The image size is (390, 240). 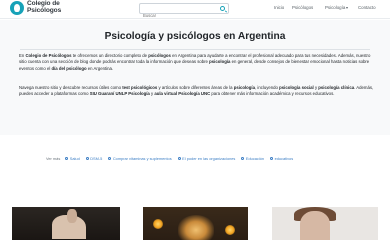 What do you see at coordinates (69, 68) in the screenshot?
I see `p1-bold-4: día del psicólogo` at bounding box center [69, 68].